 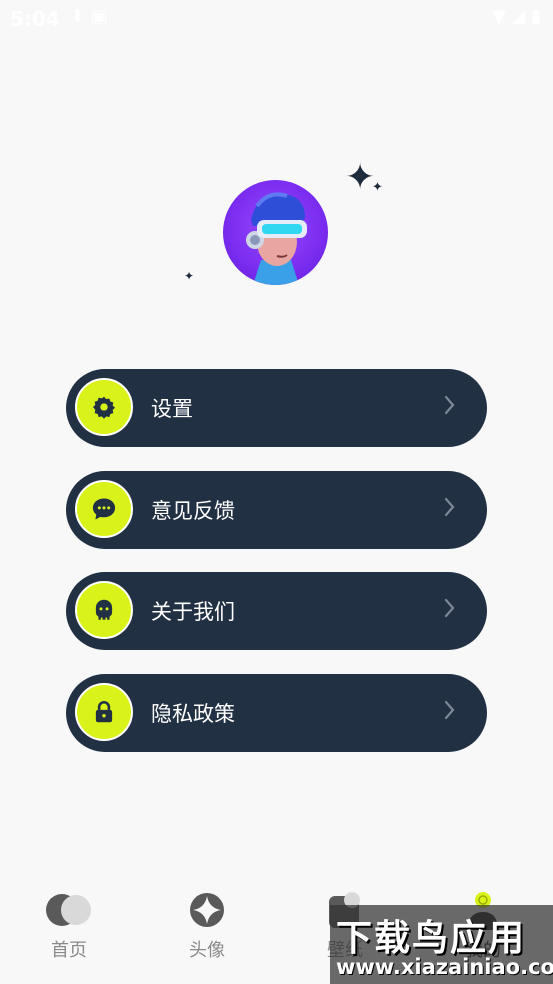 I want to click on tab-home: 首页, so click(x=69, y=920).